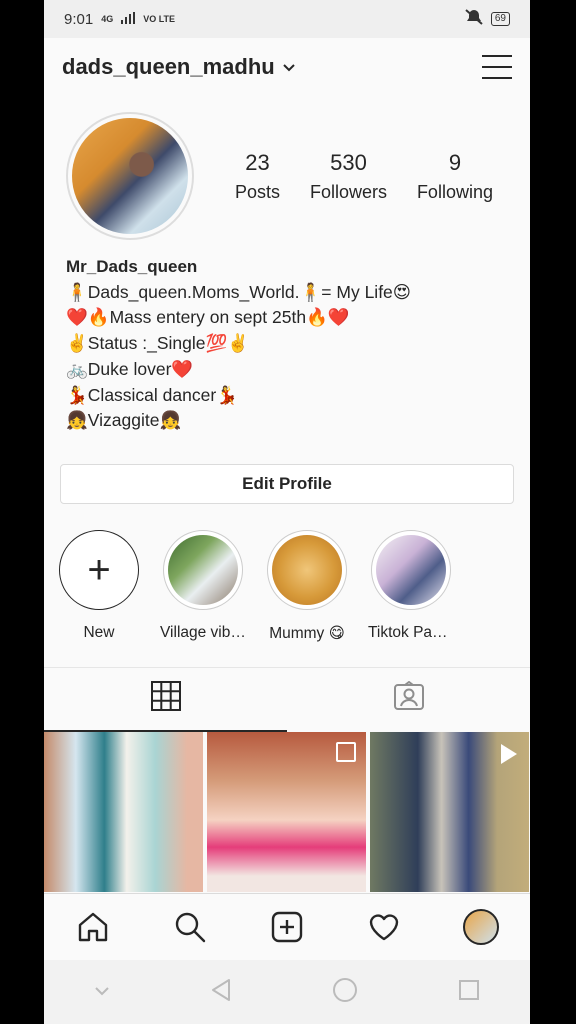 The width and height of the screenshot is (576, 1024). I want to click on stat-followers-label: Followers, so click(348, 191).